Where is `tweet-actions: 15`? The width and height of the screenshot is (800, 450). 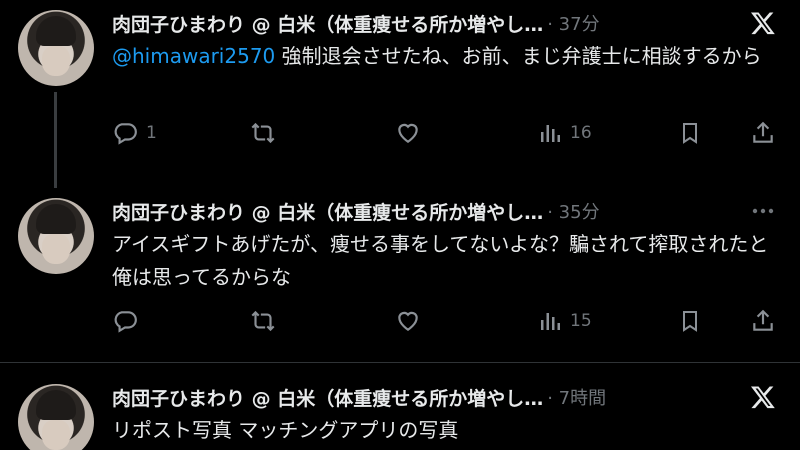
tweet-actions: 15 is located at coordinates (446, 321).